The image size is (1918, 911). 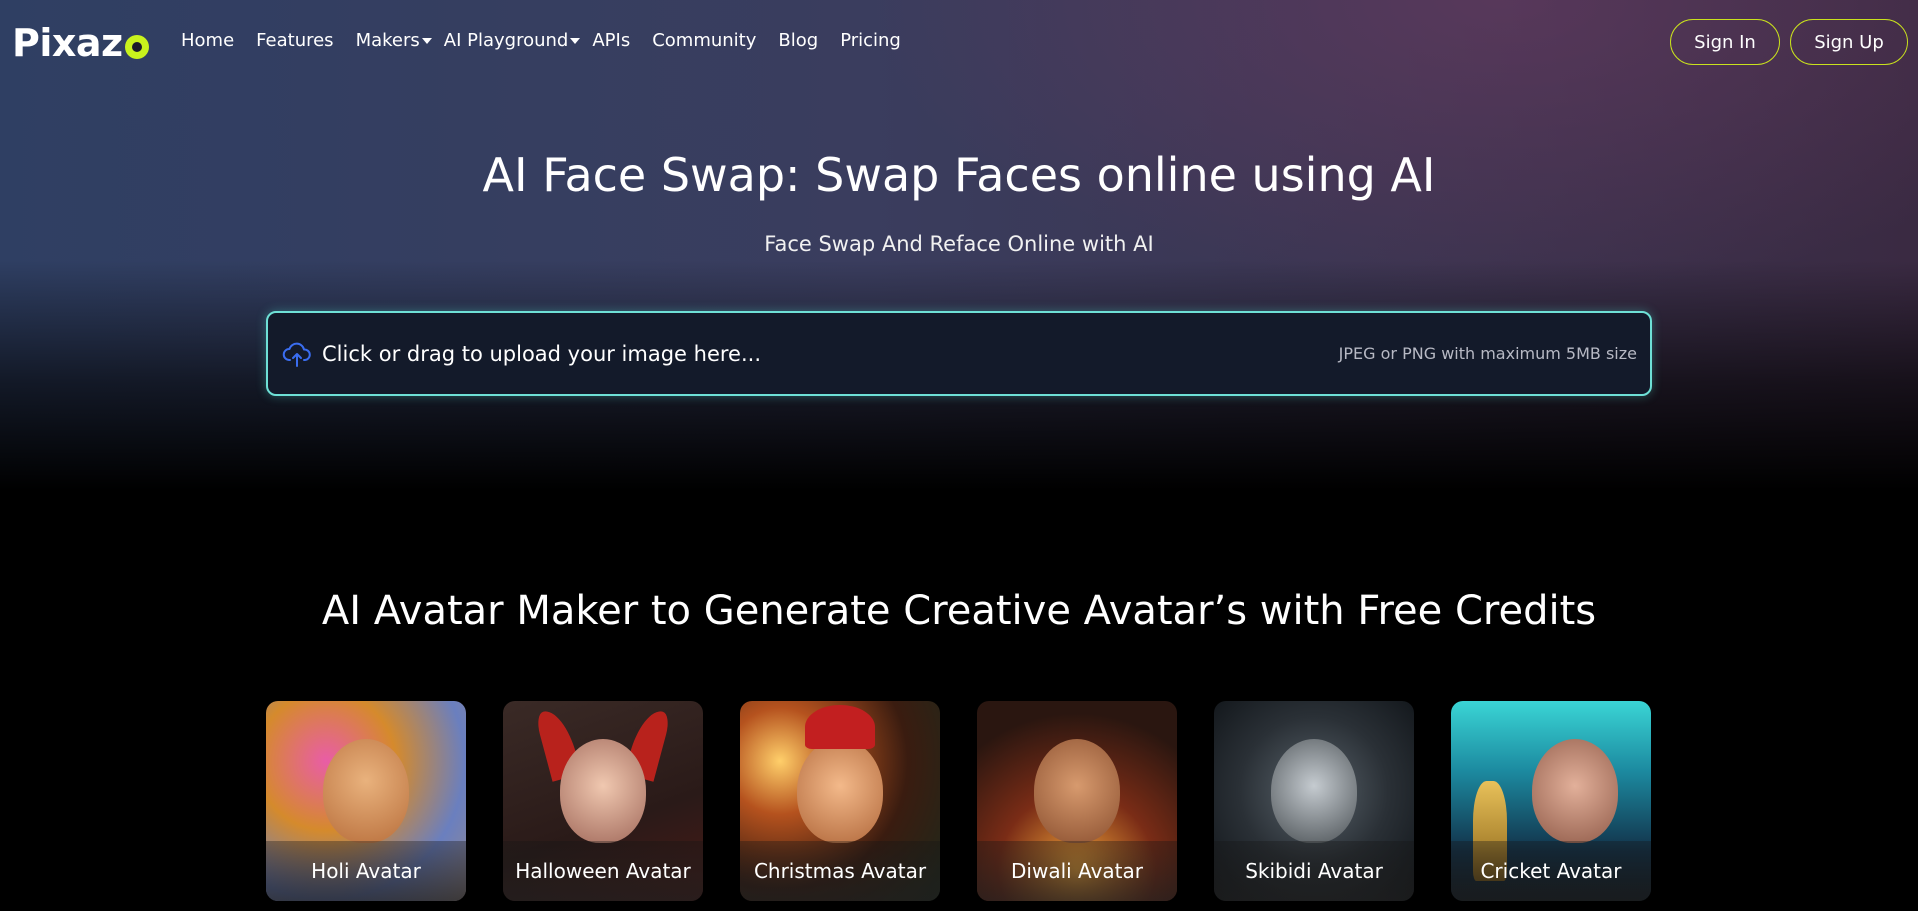 I want to click on nav-features-label: Features, so click(x=295, y=40).